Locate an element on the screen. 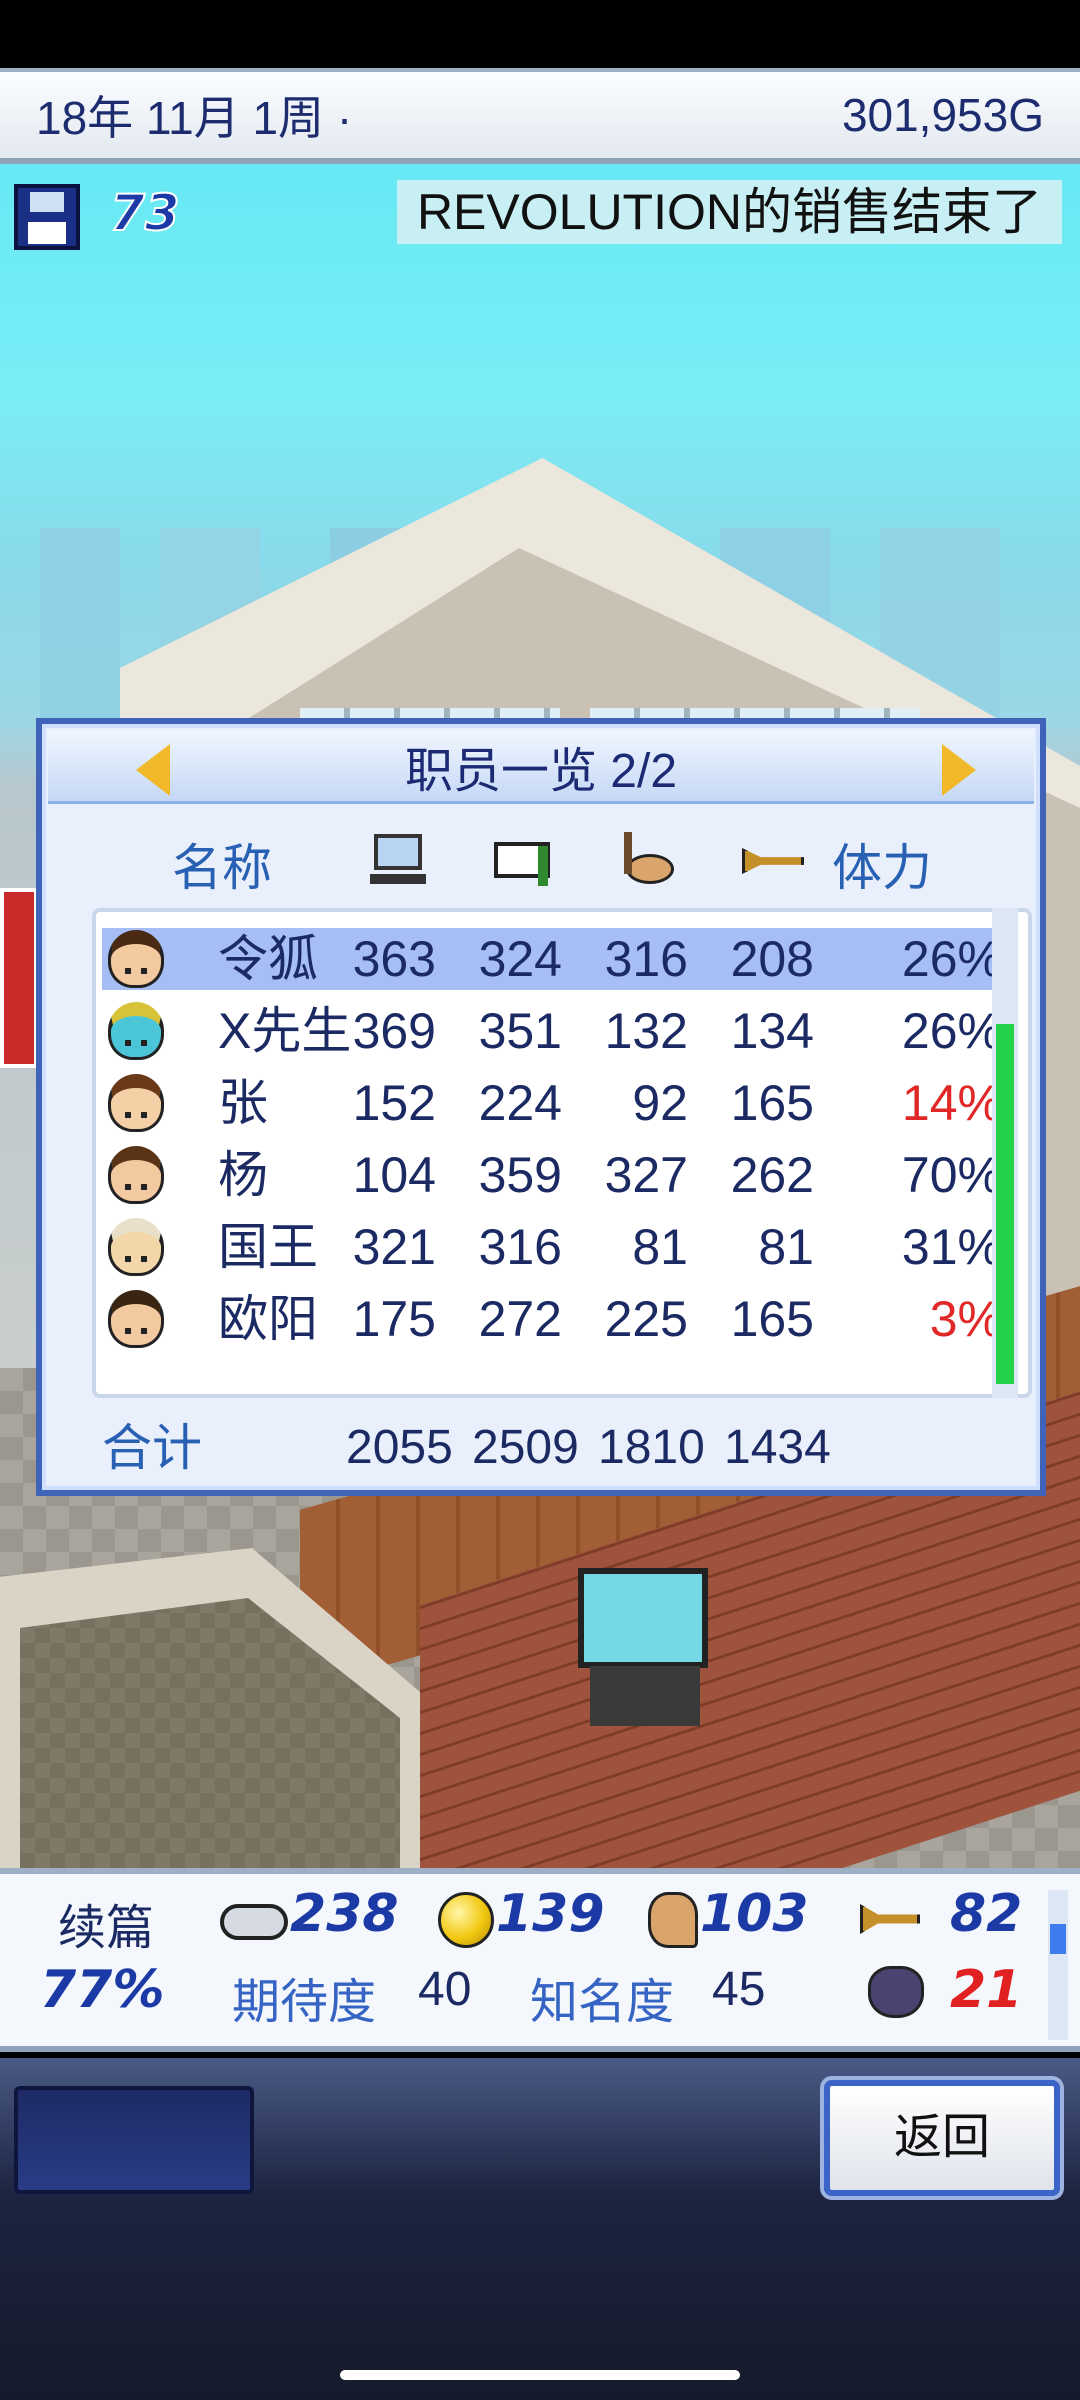  staff-stat-v1: 152 is located at coordinates (394, 1103).